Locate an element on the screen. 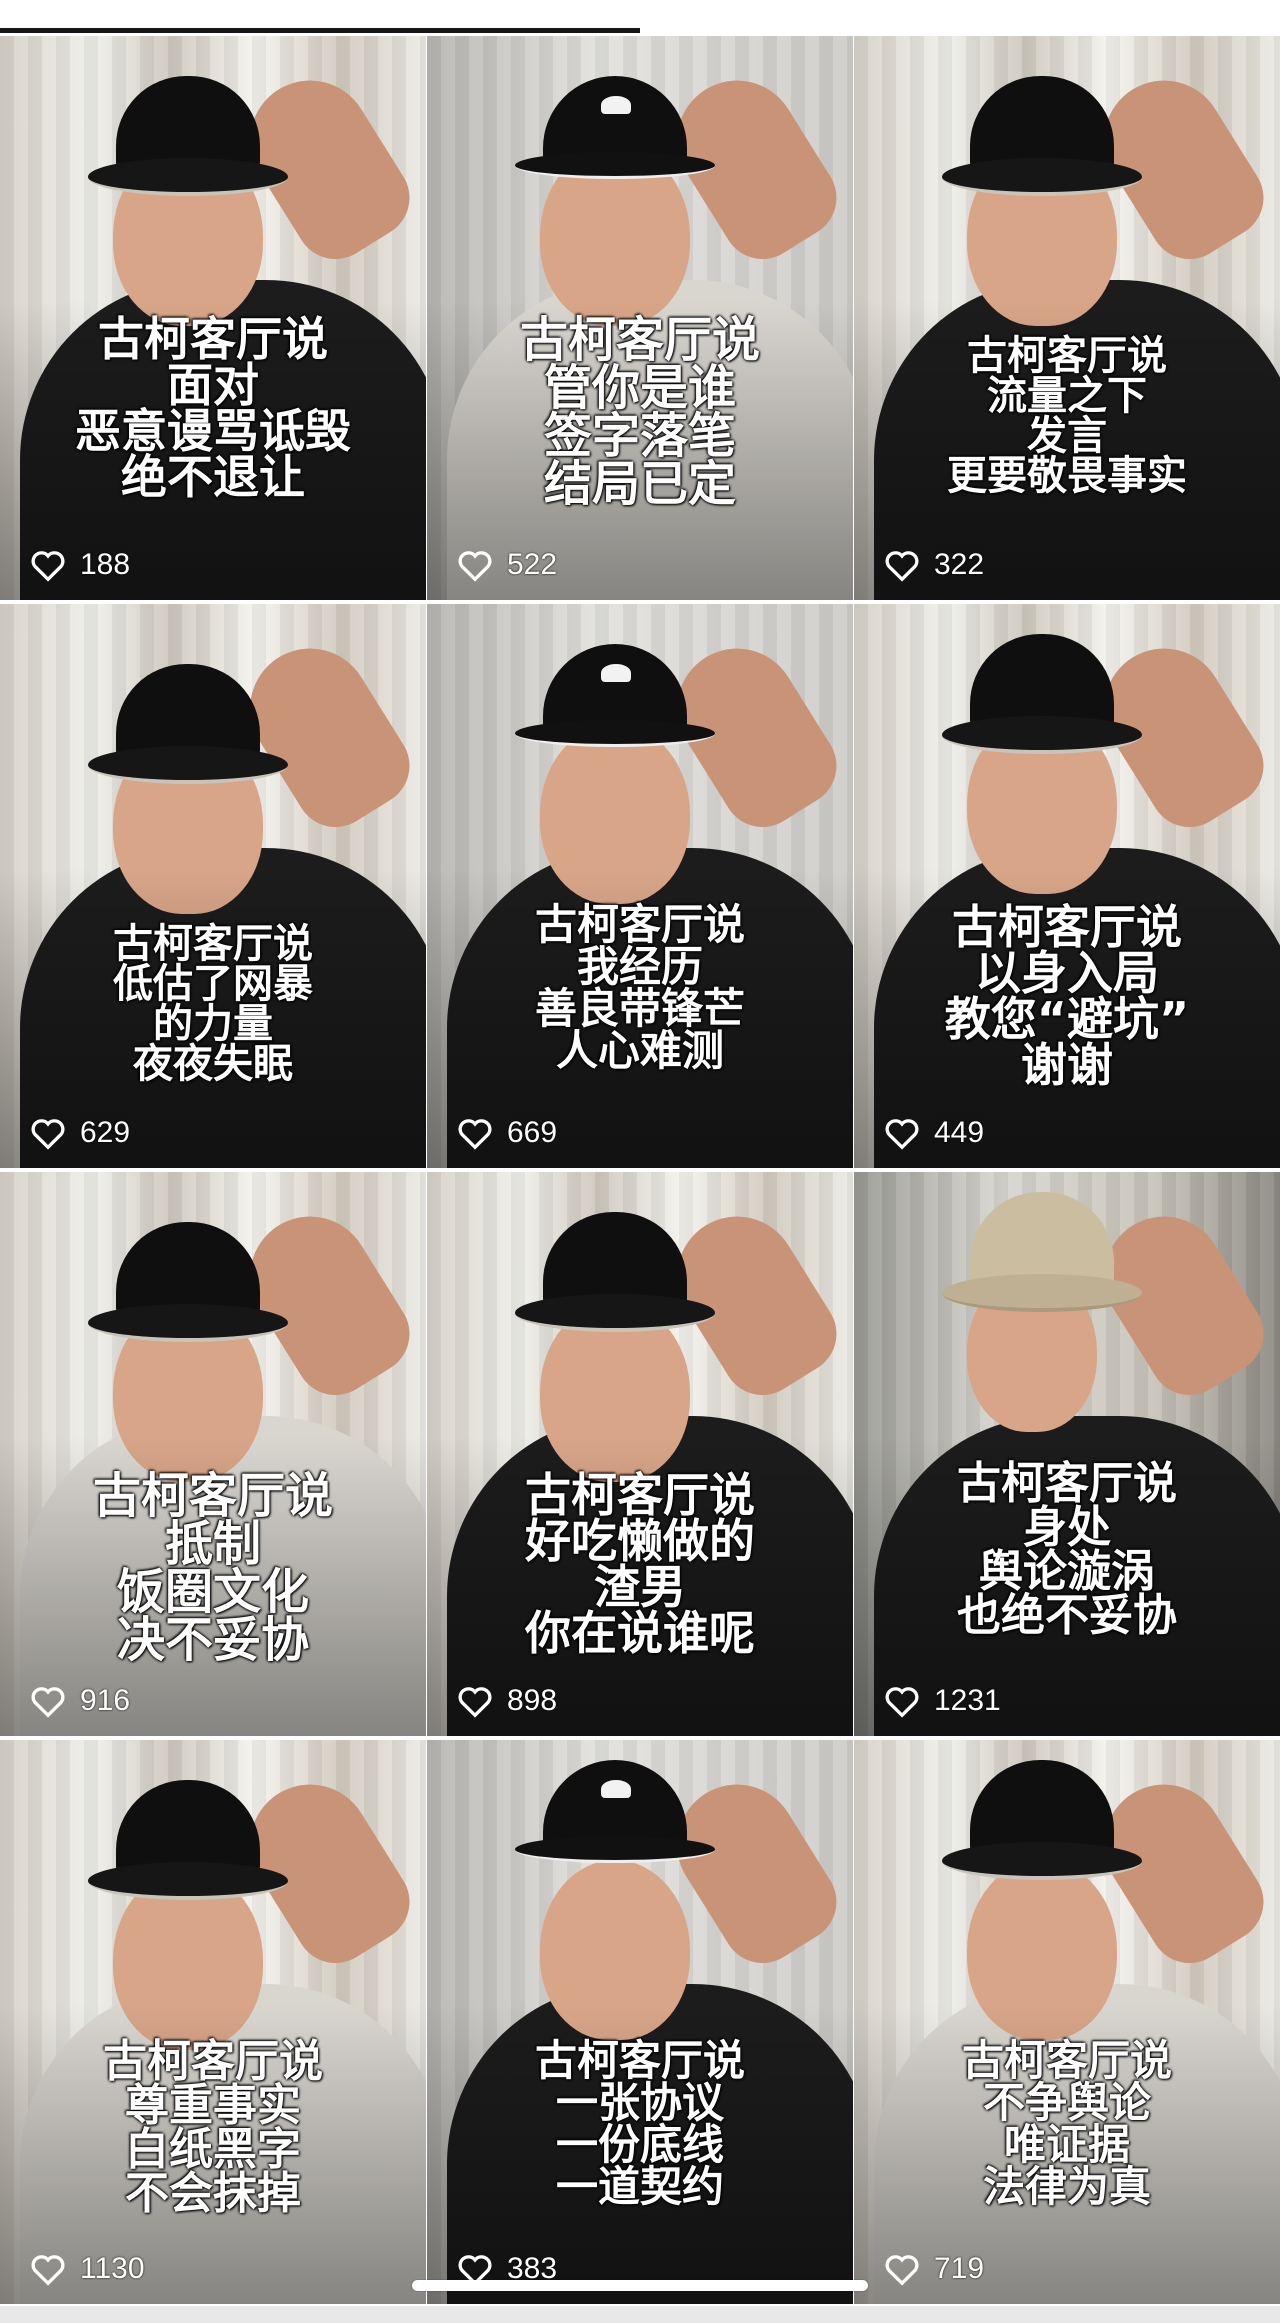 Image resolution: width=1280 pixels, height=2323 pixels. video-tile: 古柯客厅说 管你是谁 签字落笔 结局已定 522 is located at coordinates (640, 318).